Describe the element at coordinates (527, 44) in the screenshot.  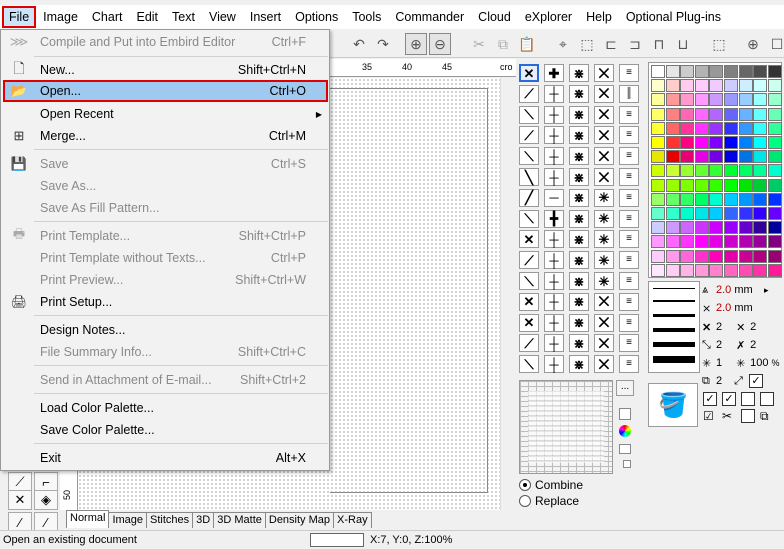
I see `paste-icon: 📋` at that location.